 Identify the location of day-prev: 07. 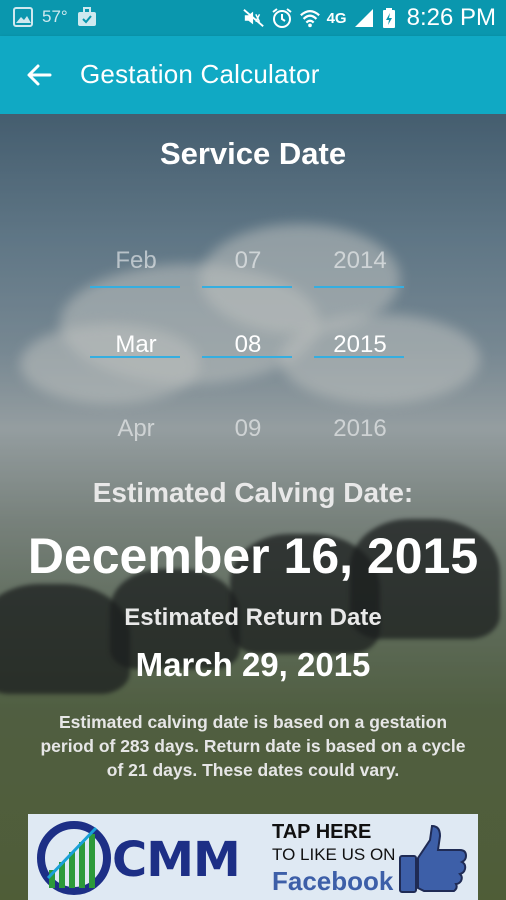
(248, 261).